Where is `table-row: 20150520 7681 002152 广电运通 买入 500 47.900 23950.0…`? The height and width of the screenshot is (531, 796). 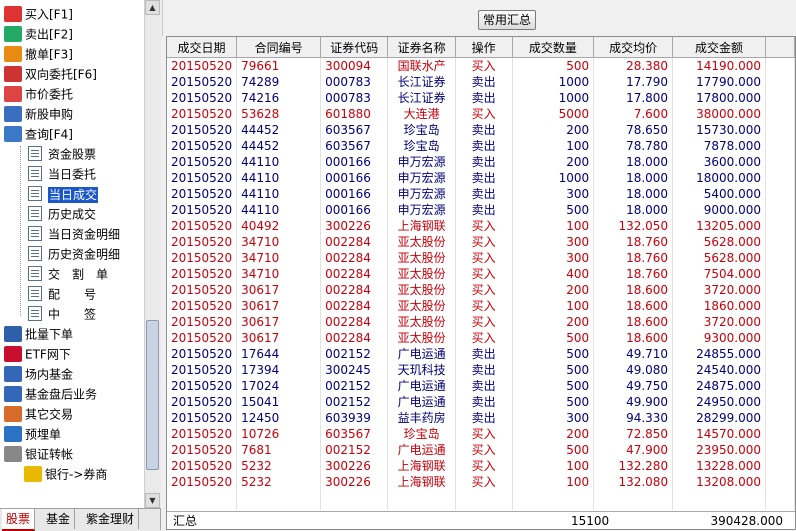
table-row: 20150520 7681 002152 广电运通 买入 500 47.900 23950.0… is located at coordinates (481, 450).